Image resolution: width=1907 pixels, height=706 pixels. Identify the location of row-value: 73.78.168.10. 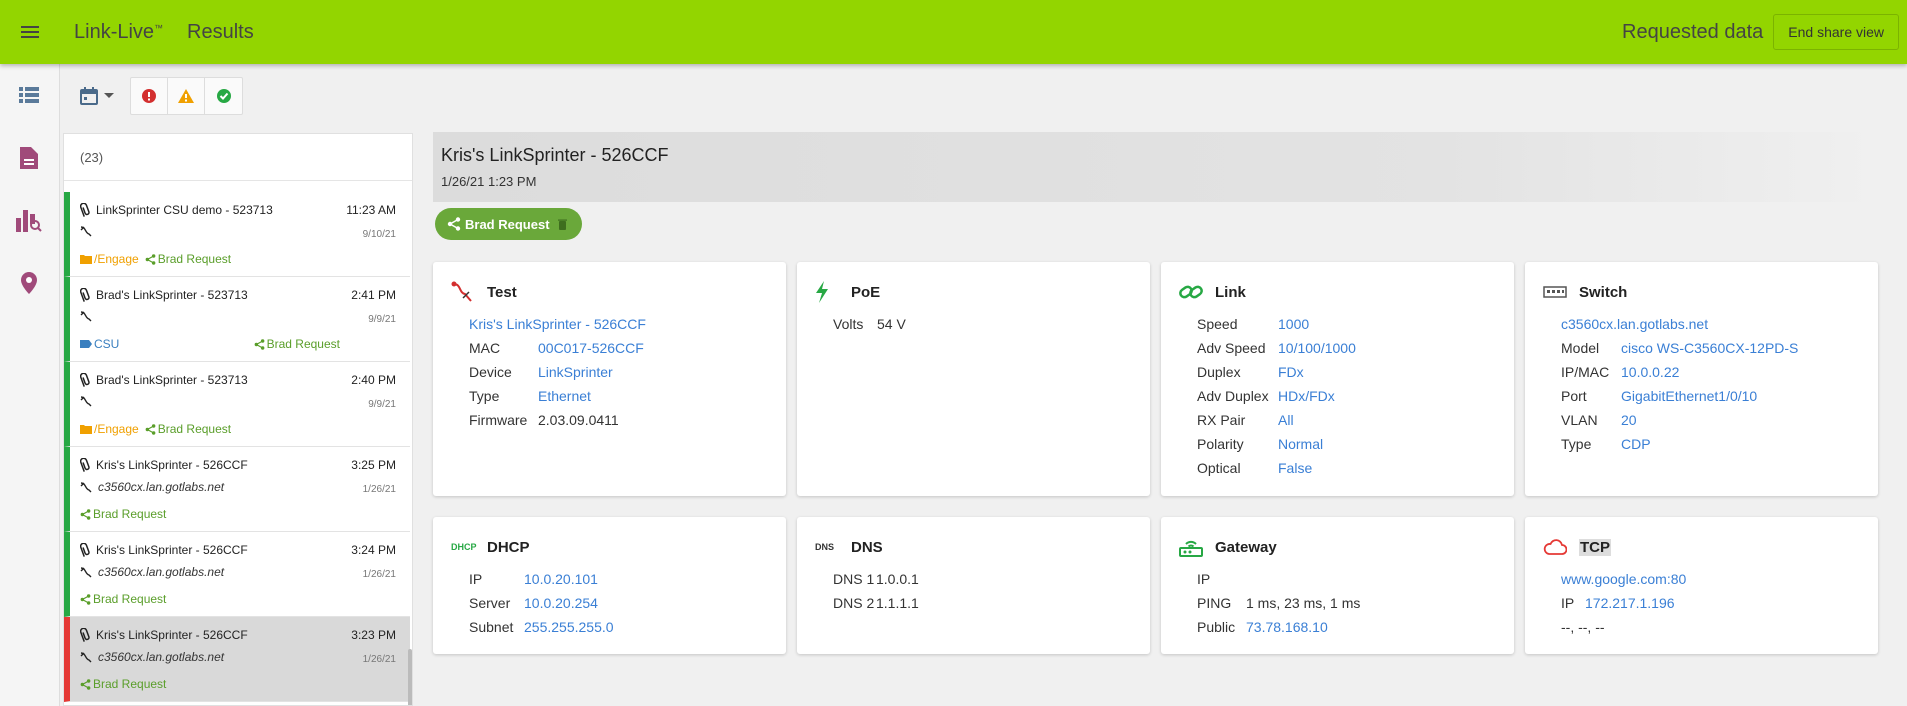
(1287, 627).